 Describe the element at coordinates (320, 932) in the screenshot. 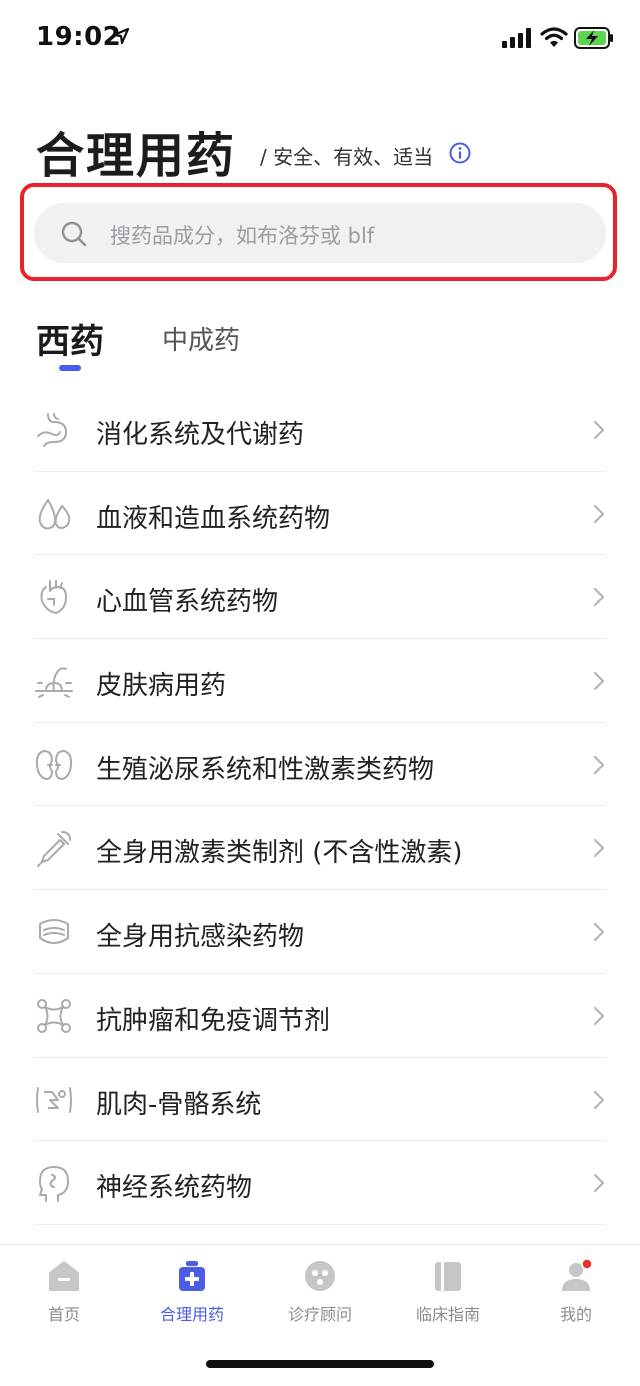

I see `category-item-anti-infectives: 全身用抗感染药物` at that location.